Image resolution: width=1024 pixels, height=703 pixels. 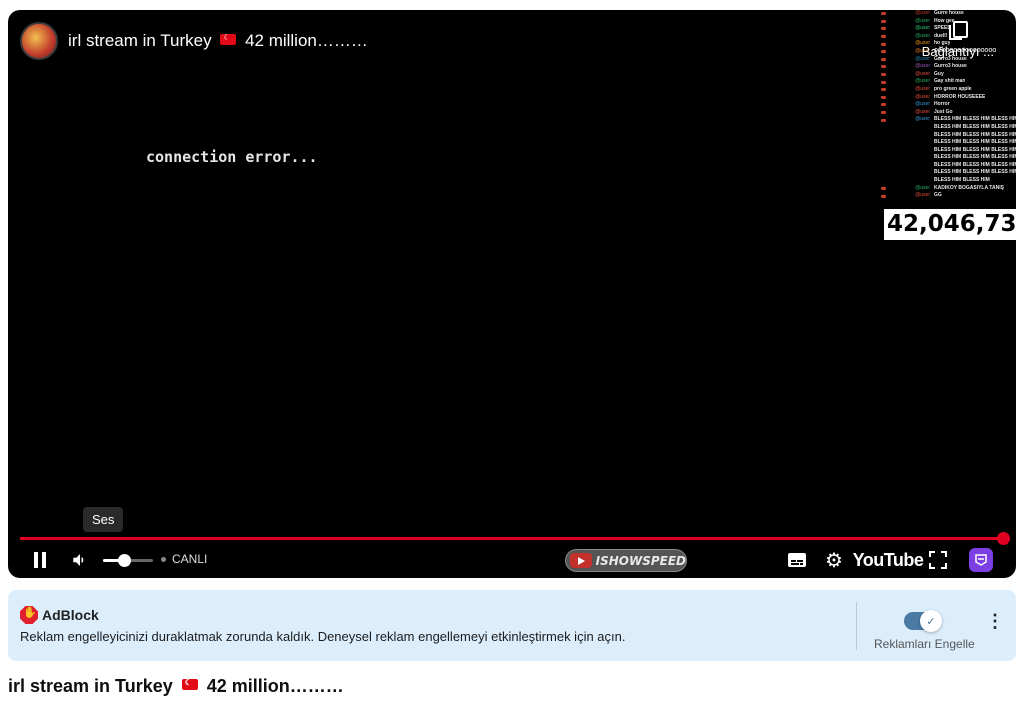 I want to click on adblock-logo: AdBlock, so click(x=59, y=615).